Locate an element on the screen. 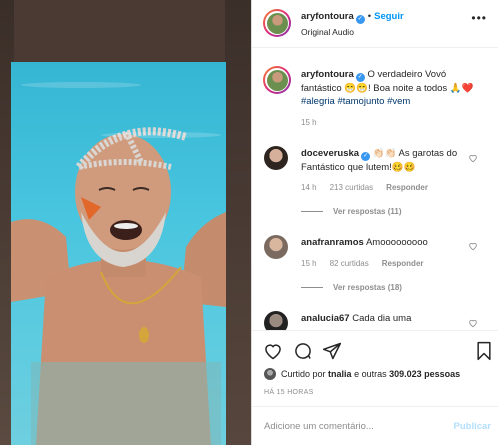 Image resolution: width=498 pixels, height=445 pixels. likes-count: 309.023 pessoas is located at coordinates (424, 374).